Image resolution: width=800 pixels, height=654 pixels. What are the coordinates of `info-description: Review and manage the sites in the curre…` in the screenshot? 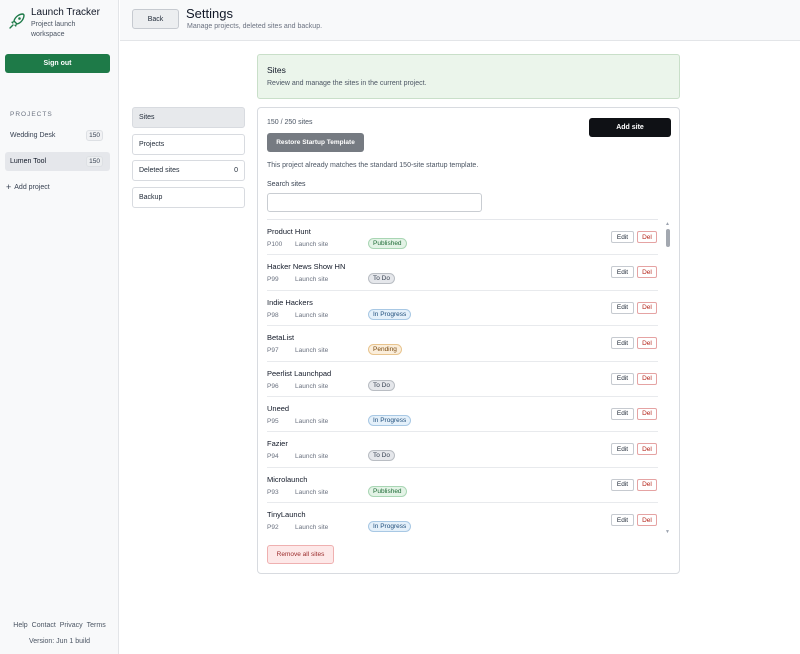 It's located at (347, 83).